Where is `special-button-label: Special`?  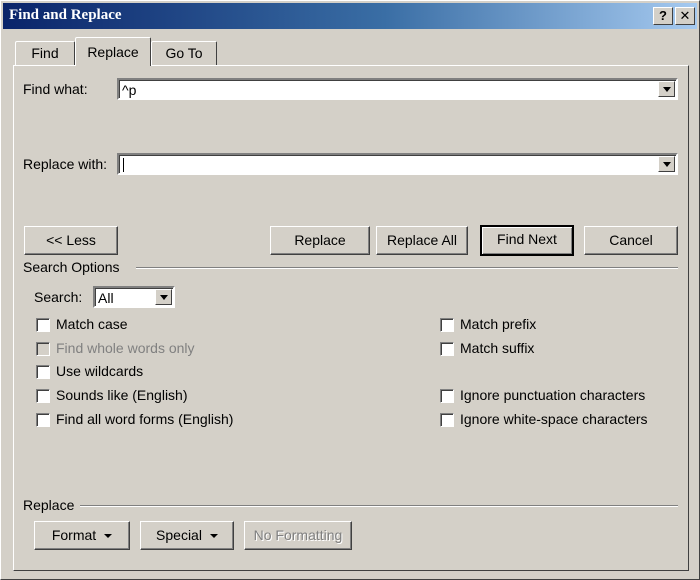
special-button-label: Special is located at coordinates (179, 535).